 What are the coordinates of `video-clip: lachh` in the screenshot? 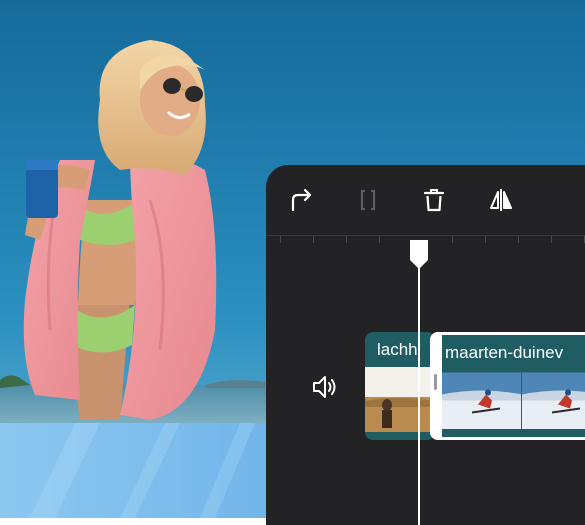 It's located at (400, 386).